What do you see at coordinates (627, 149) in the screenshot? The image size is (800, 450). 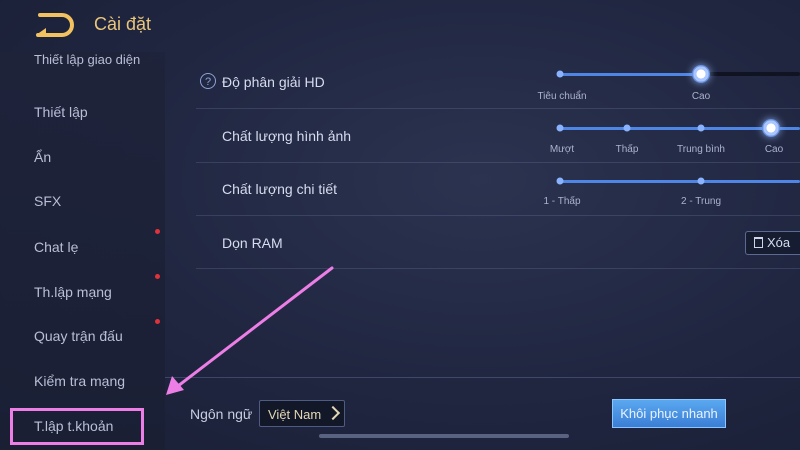 I see `image-quality-option-low: Thấp` at bounding box center [627, 149].